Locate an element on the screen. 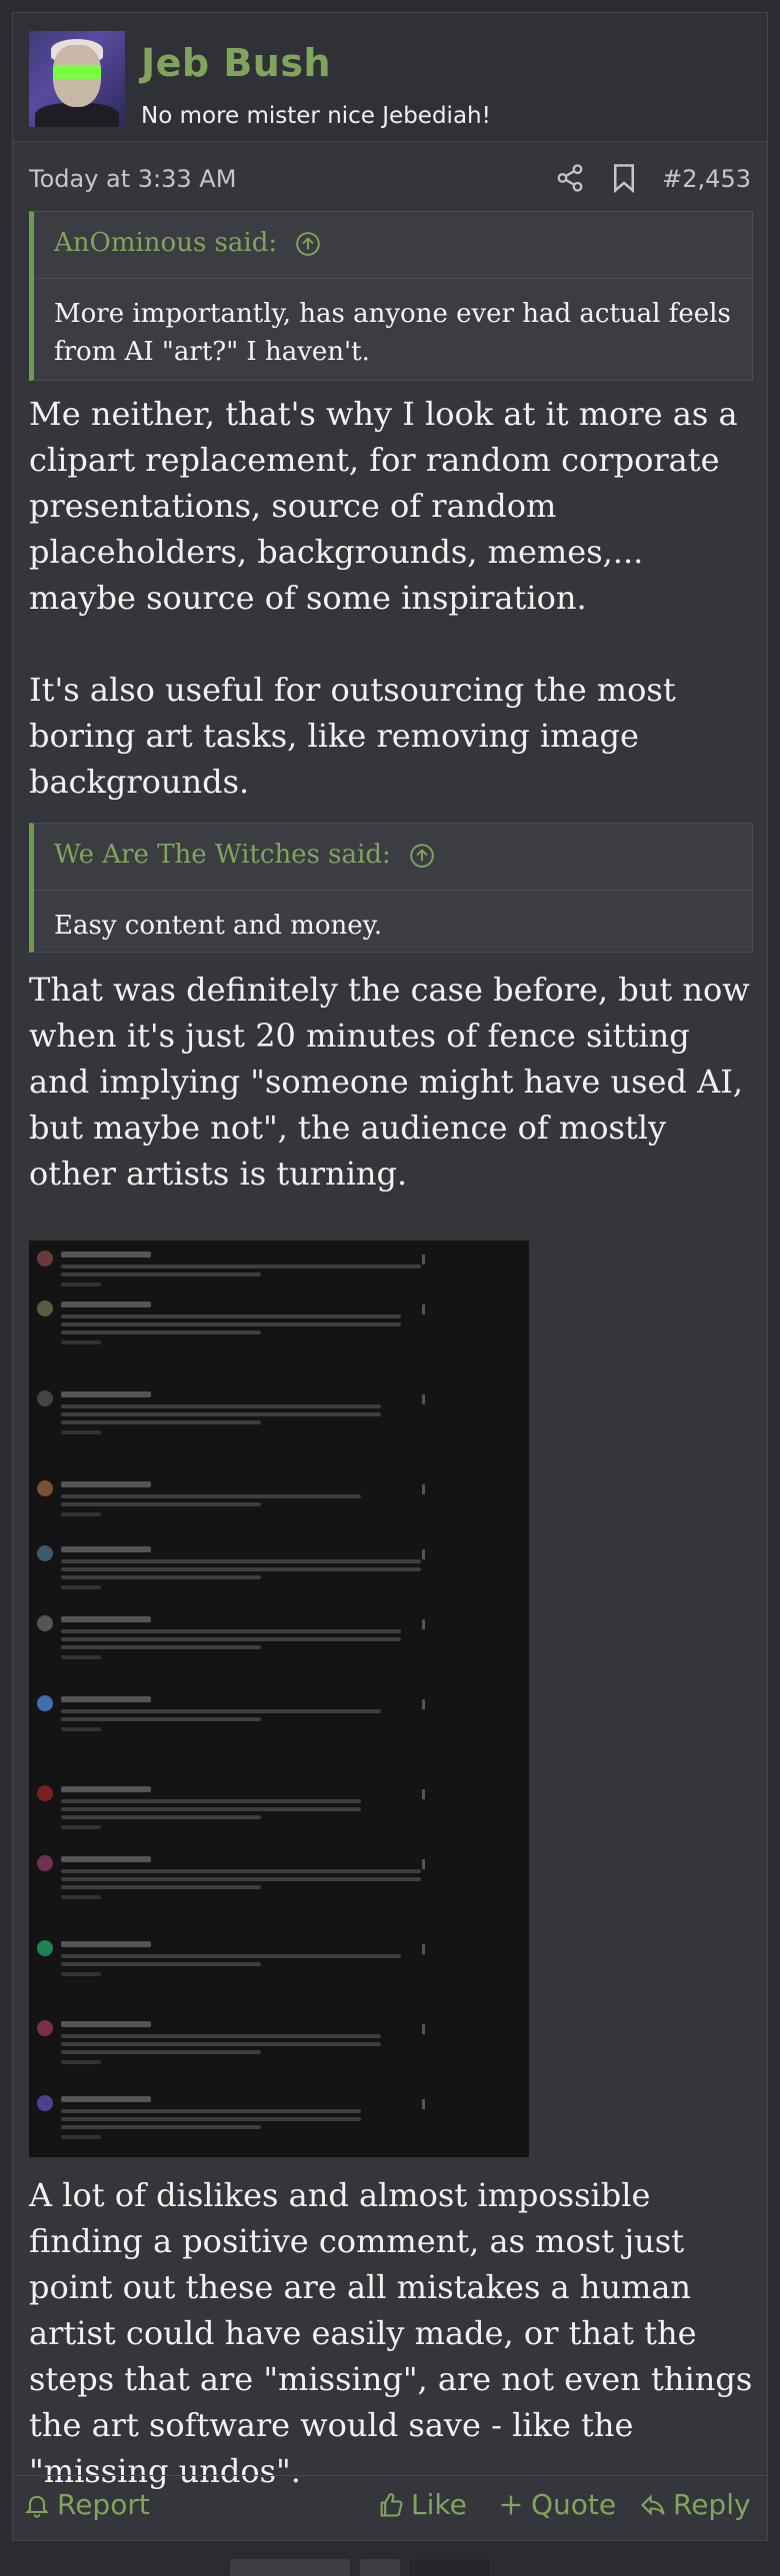 This screenshot has width=780, height=2576. quote-button: Quote is located at coordinates (556, 2504).